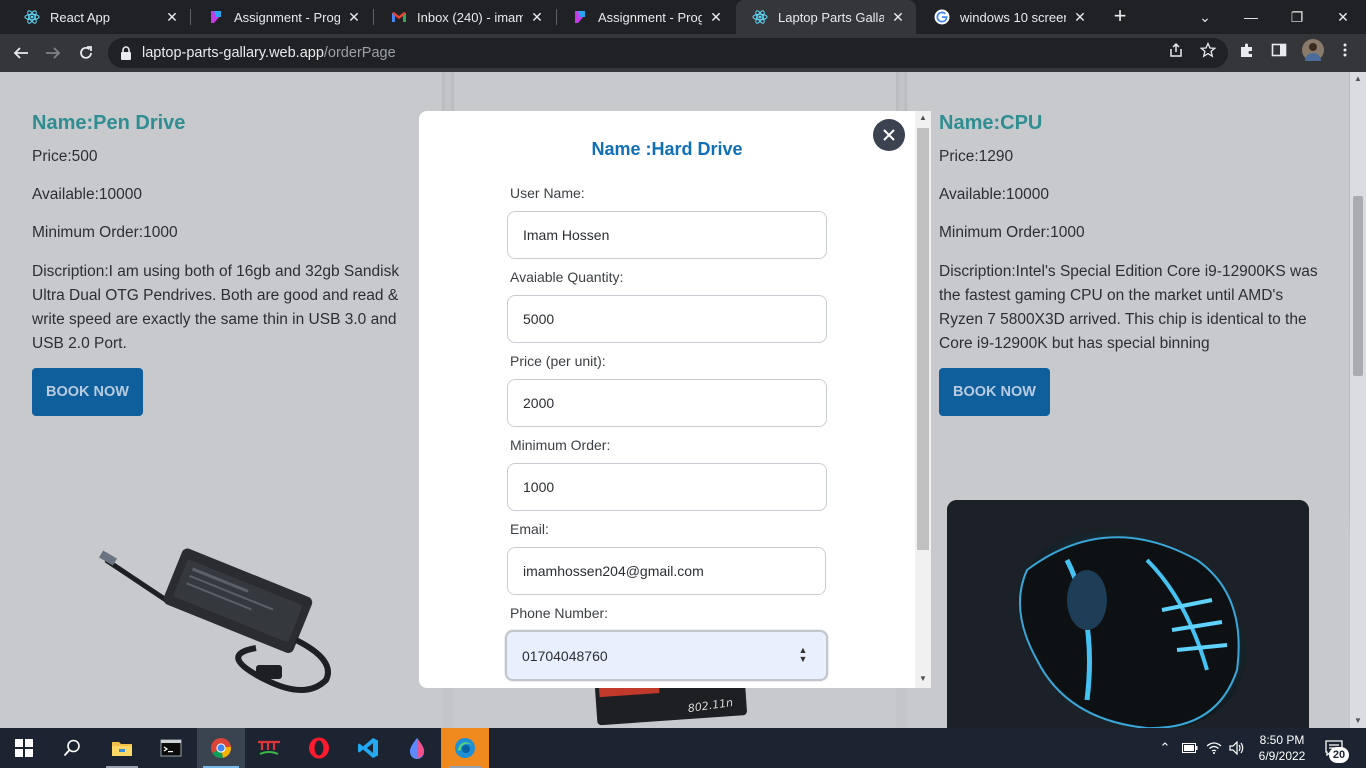 The width and height of the screenshot is (1366, 768). I want to click on tab-title: windows 10 screensho, so click(1013, 17).